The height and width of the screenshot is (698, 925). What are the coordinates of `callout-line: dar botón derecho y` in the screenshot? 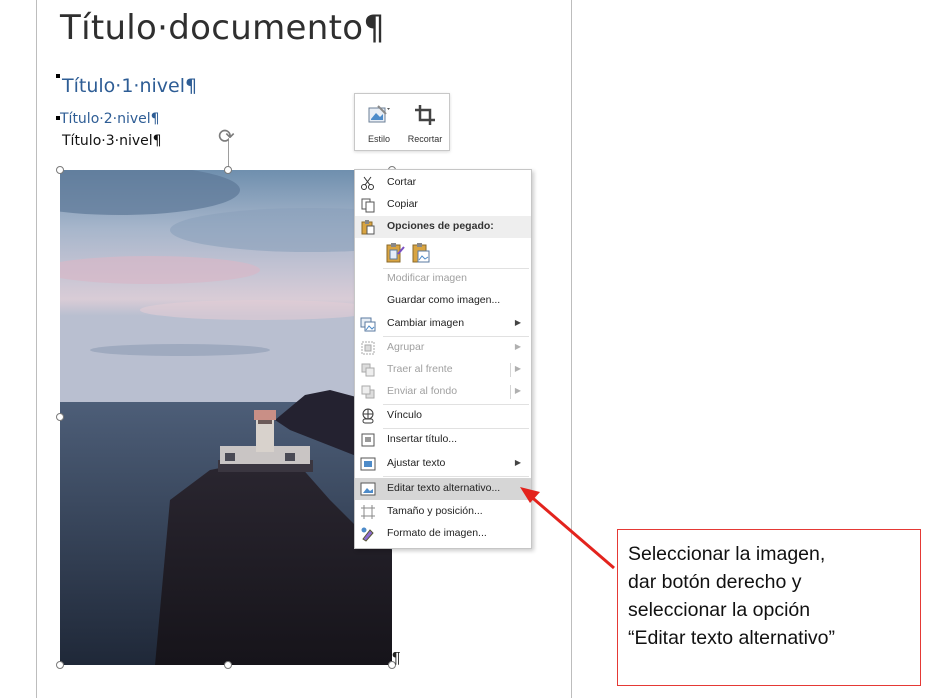 It's located at (715, 582).